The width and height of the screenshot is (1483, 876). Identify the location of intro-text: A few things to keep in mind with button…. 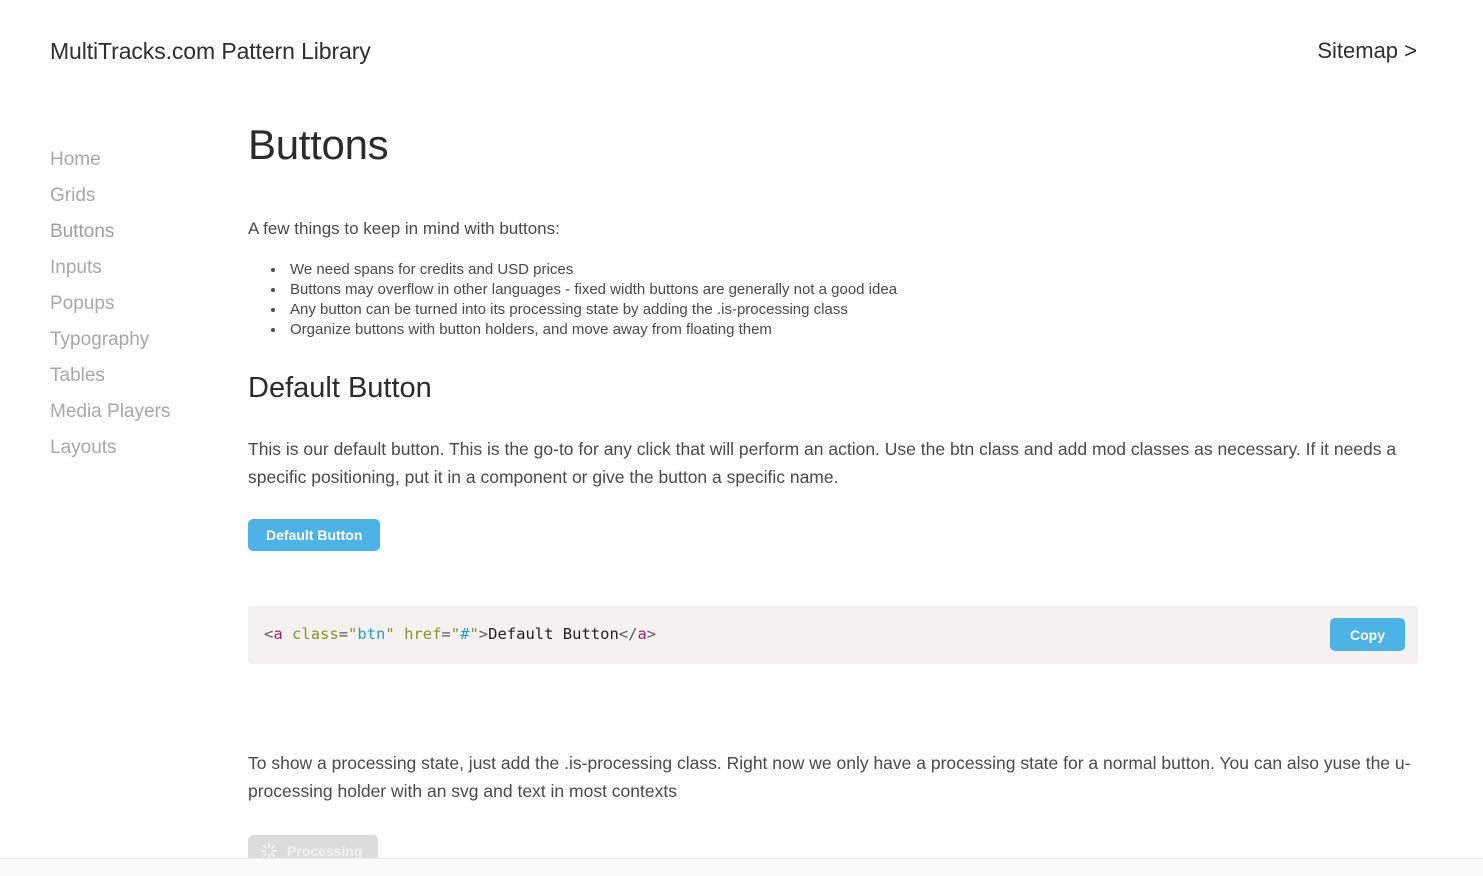
(404, 229).